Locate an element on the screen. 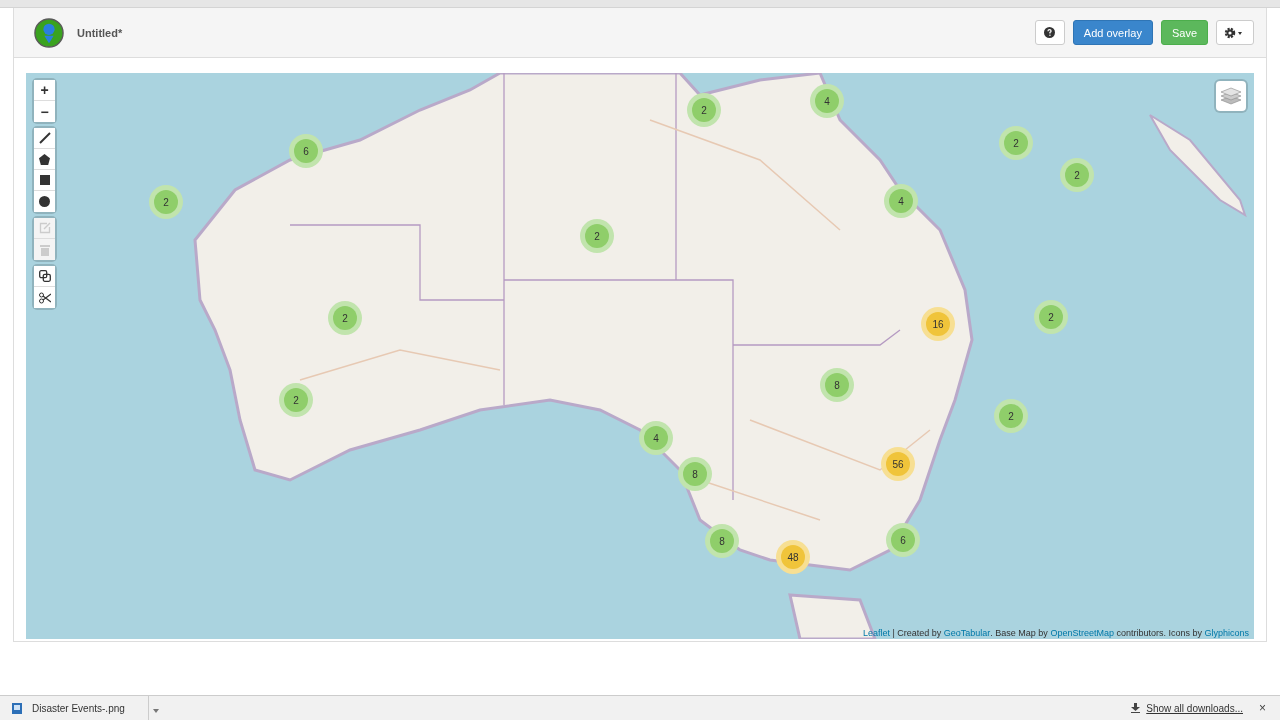 Image resolution: width=1280 pixels, height=720 pixels. copy-icon is located at coordinates (44, 276).